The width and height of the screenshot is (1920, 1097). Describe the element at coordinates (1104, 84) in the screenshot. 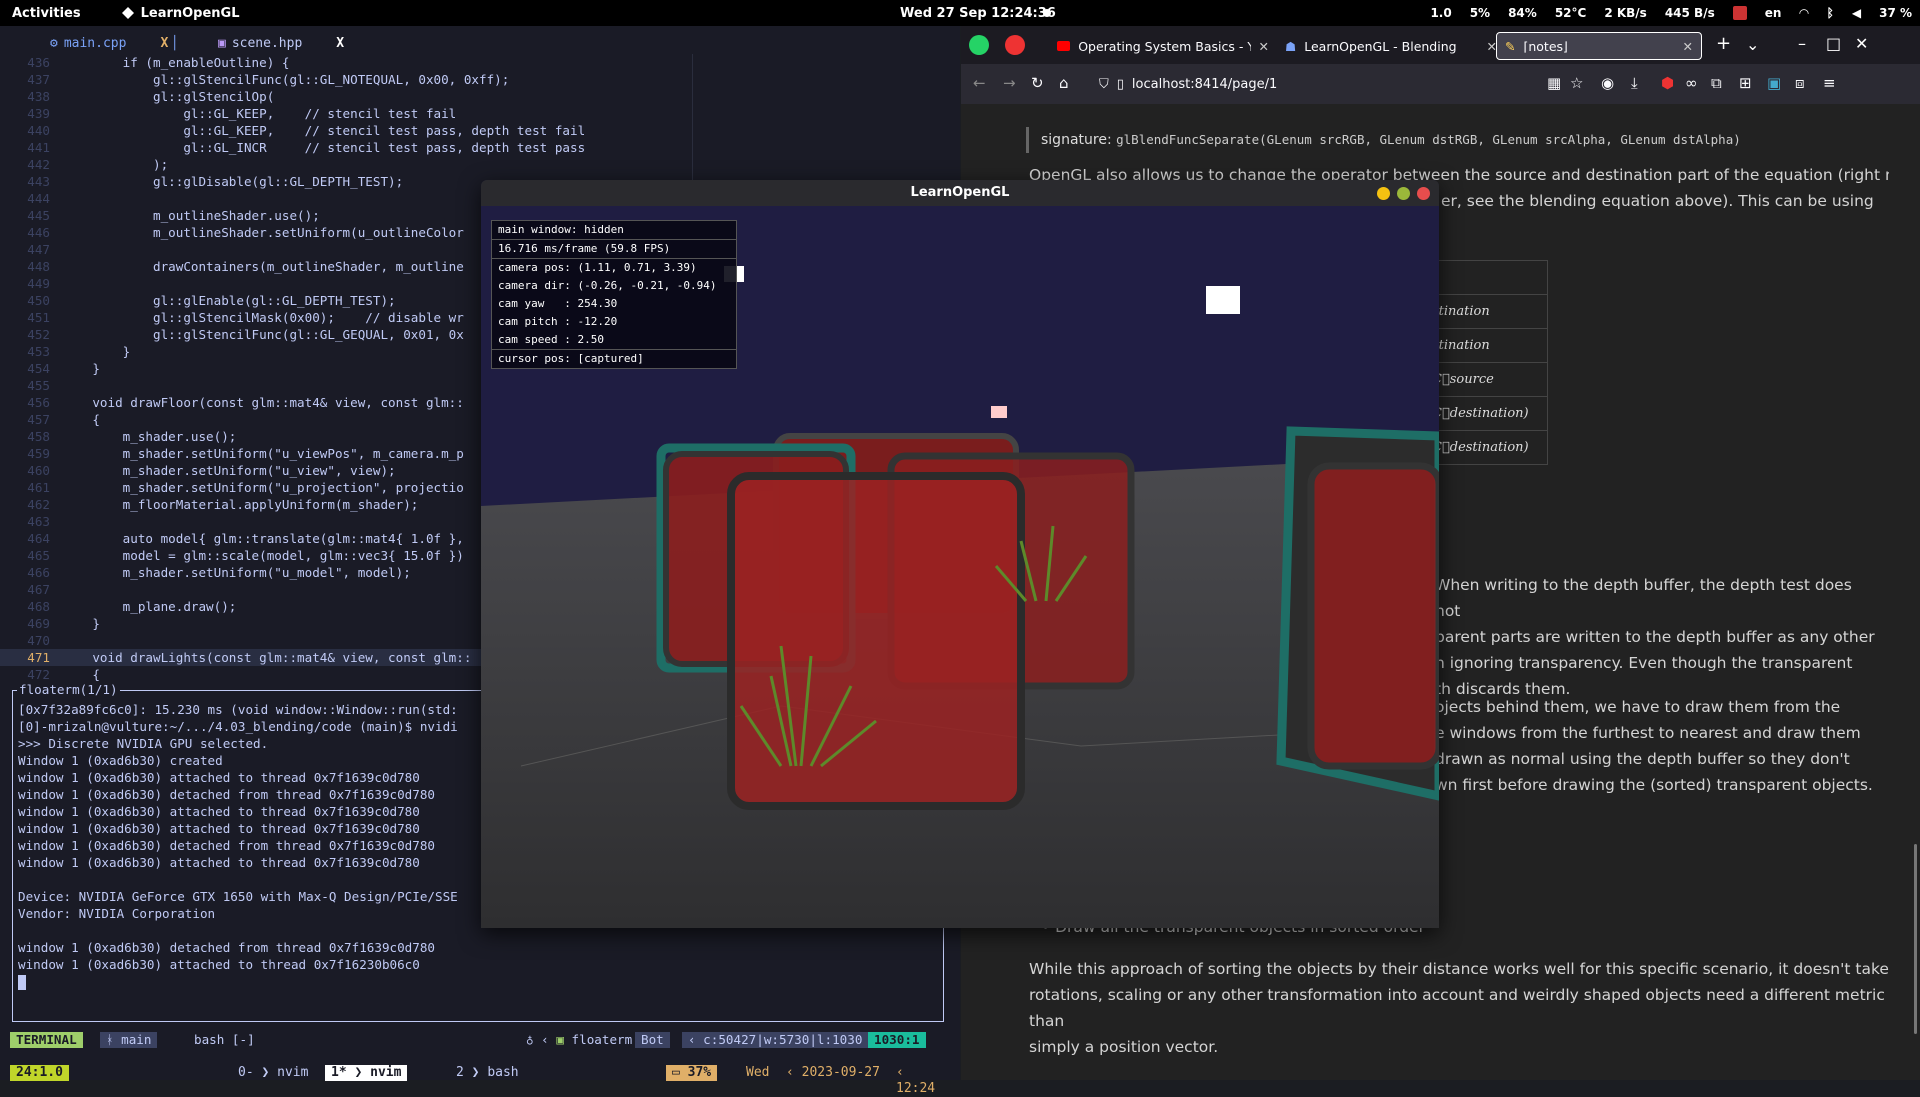

I see `shield-icon: ⛉` at that location.